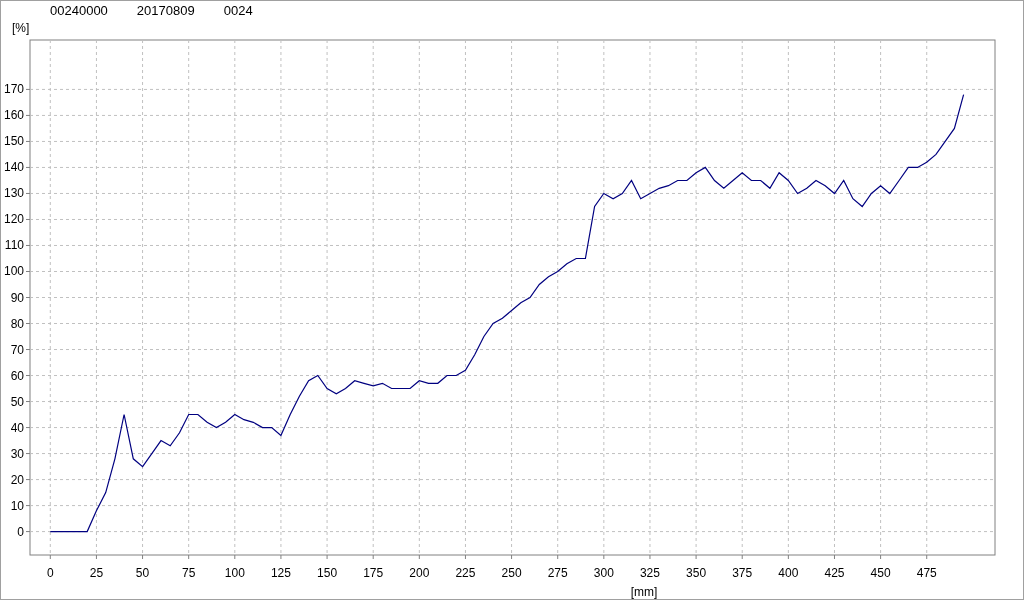 The width and height of the screenshot is (1024, 600). Describe the element at coordinates (696, 573) in the screenshot. I see `x-tick-label: 350` at that location.